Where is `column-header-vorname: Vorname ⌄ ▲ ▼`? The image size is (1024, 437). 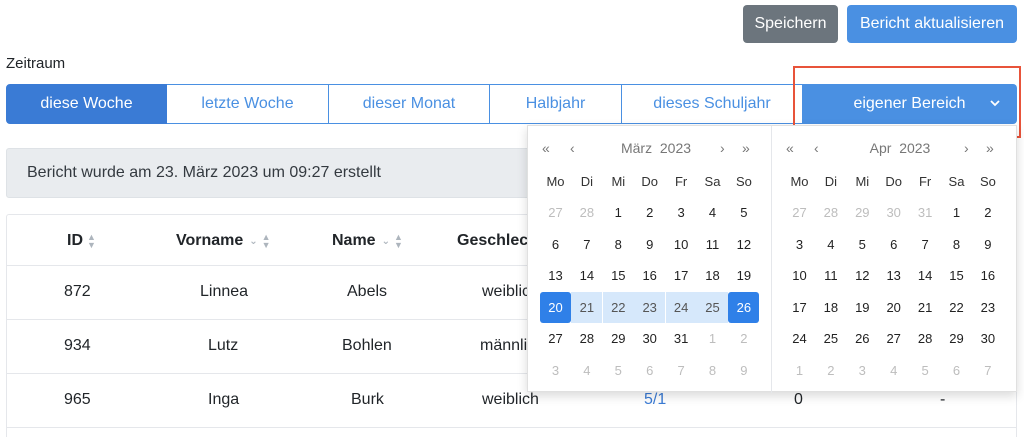 column-header-vorname: Vorname ⌄ ▲ ▼ is located at coordinates (223, 241).